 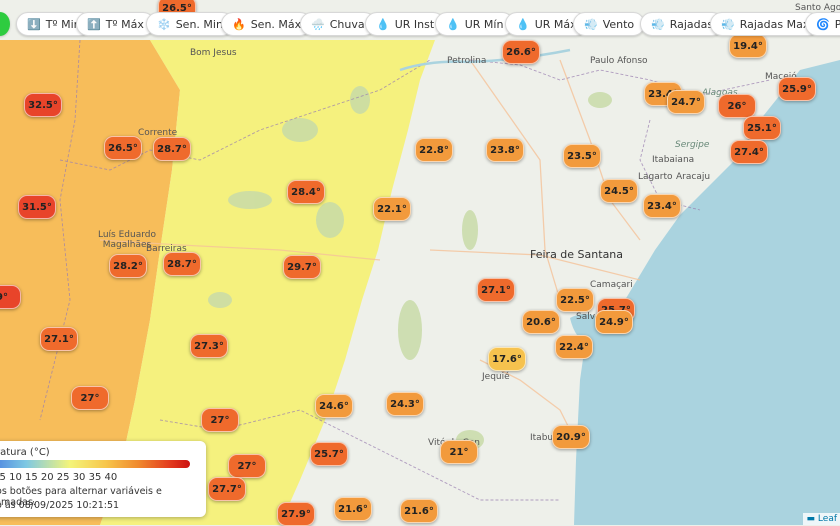 I want to click on temperature-marker: 31.5°, so click(x=37, y=207).